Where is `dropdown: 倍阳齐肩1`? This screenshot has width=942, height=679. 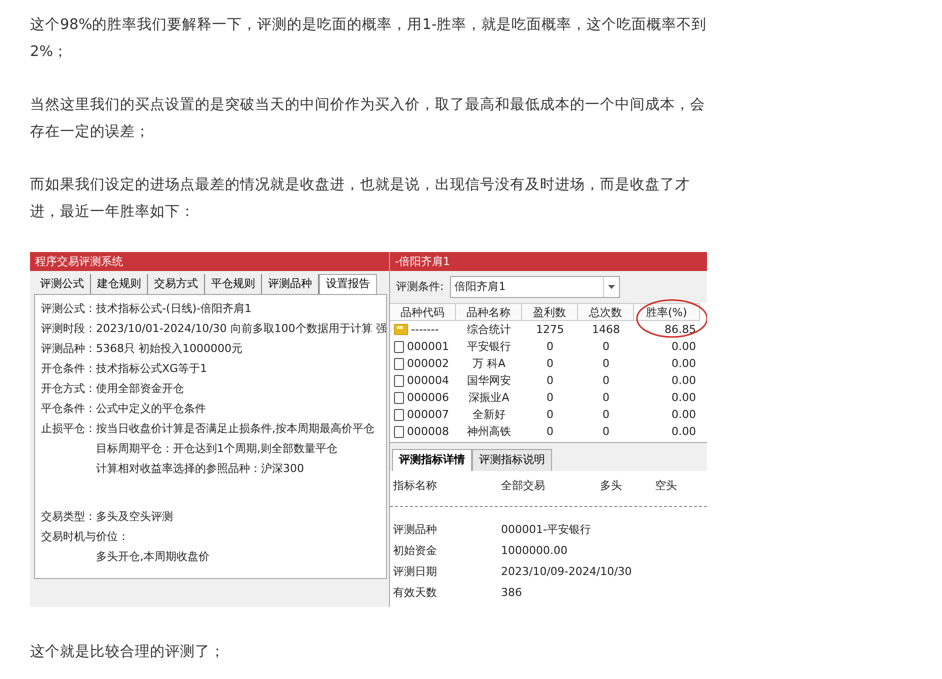
dropdown: 倍阳齐肩1 is located at coordinates (535, 287).